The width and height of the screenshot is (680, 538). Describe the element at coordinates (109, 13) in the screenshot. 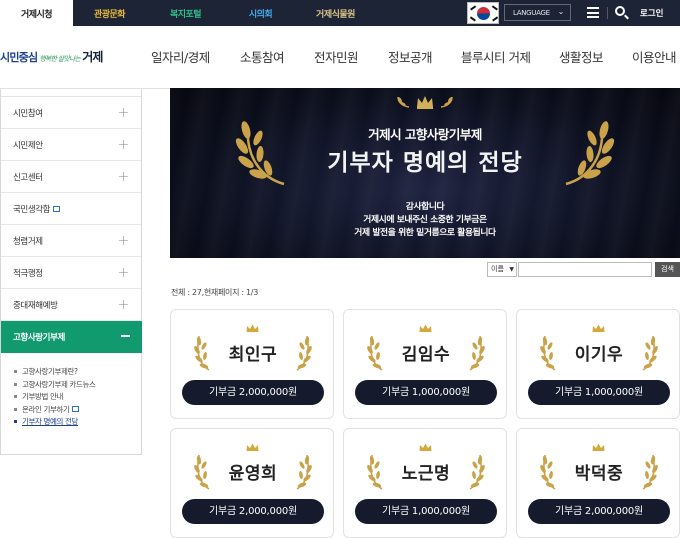

I see `tab-tourism-culture: 관광문화` at that location.